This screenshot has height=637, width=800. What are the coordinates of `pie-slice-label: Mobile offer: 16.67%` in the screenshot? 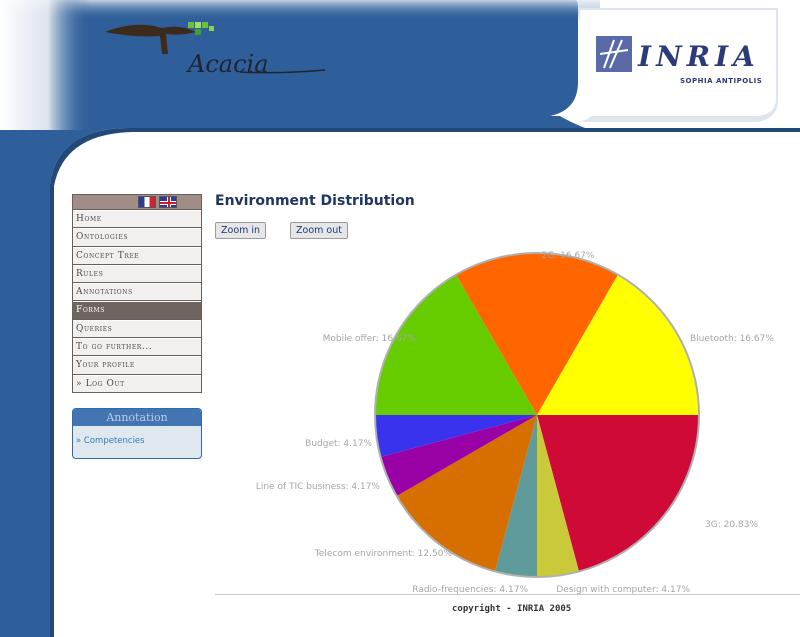 It's located at (370, 339).